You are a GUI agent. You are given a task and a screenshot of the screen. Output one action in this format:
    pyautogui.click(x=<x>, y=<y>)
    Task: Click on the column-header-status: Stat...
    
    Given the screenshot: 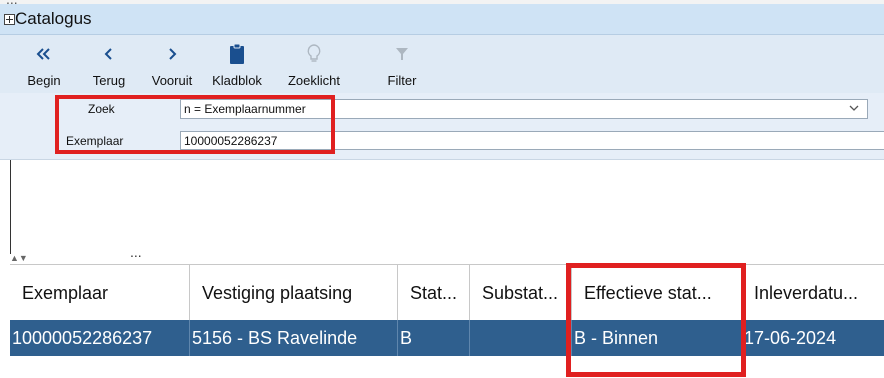 What is the action you would take?
    pyautogui.click(x=434, y=293)
    